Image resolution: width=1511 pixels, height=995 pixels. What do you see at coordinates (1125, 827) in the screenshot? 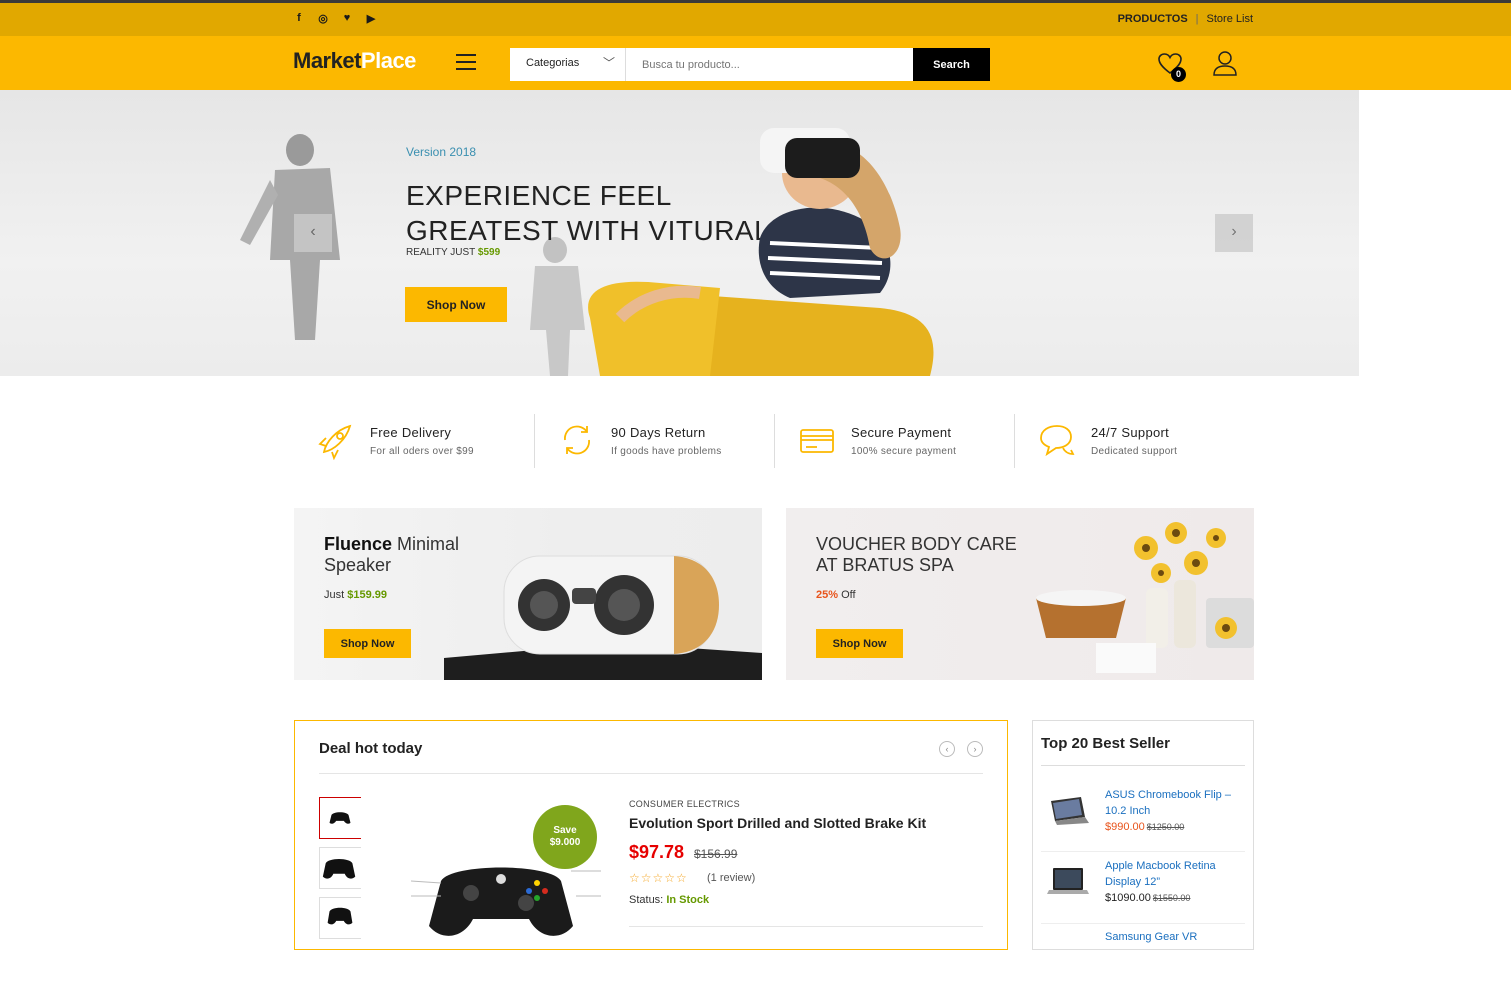
I see `best-seller-sale-price: $990.00` at bounding box center [1125, 827].